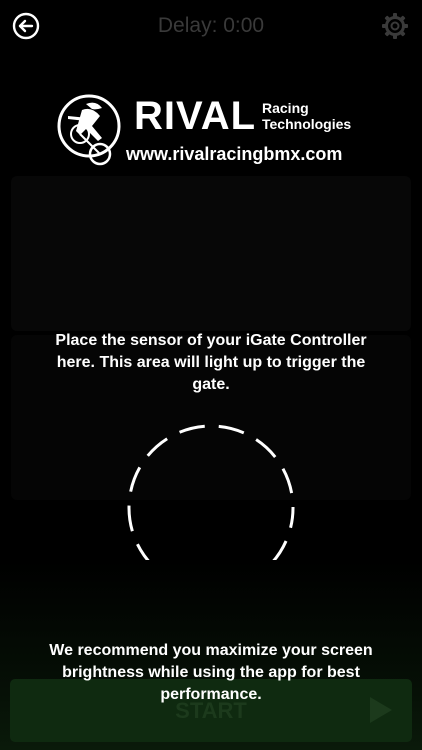 The image size is (422, 750). Describe the element at coordinates (285, 108) in the screenshot. I see `tagline-line-1: Racing` at that location.